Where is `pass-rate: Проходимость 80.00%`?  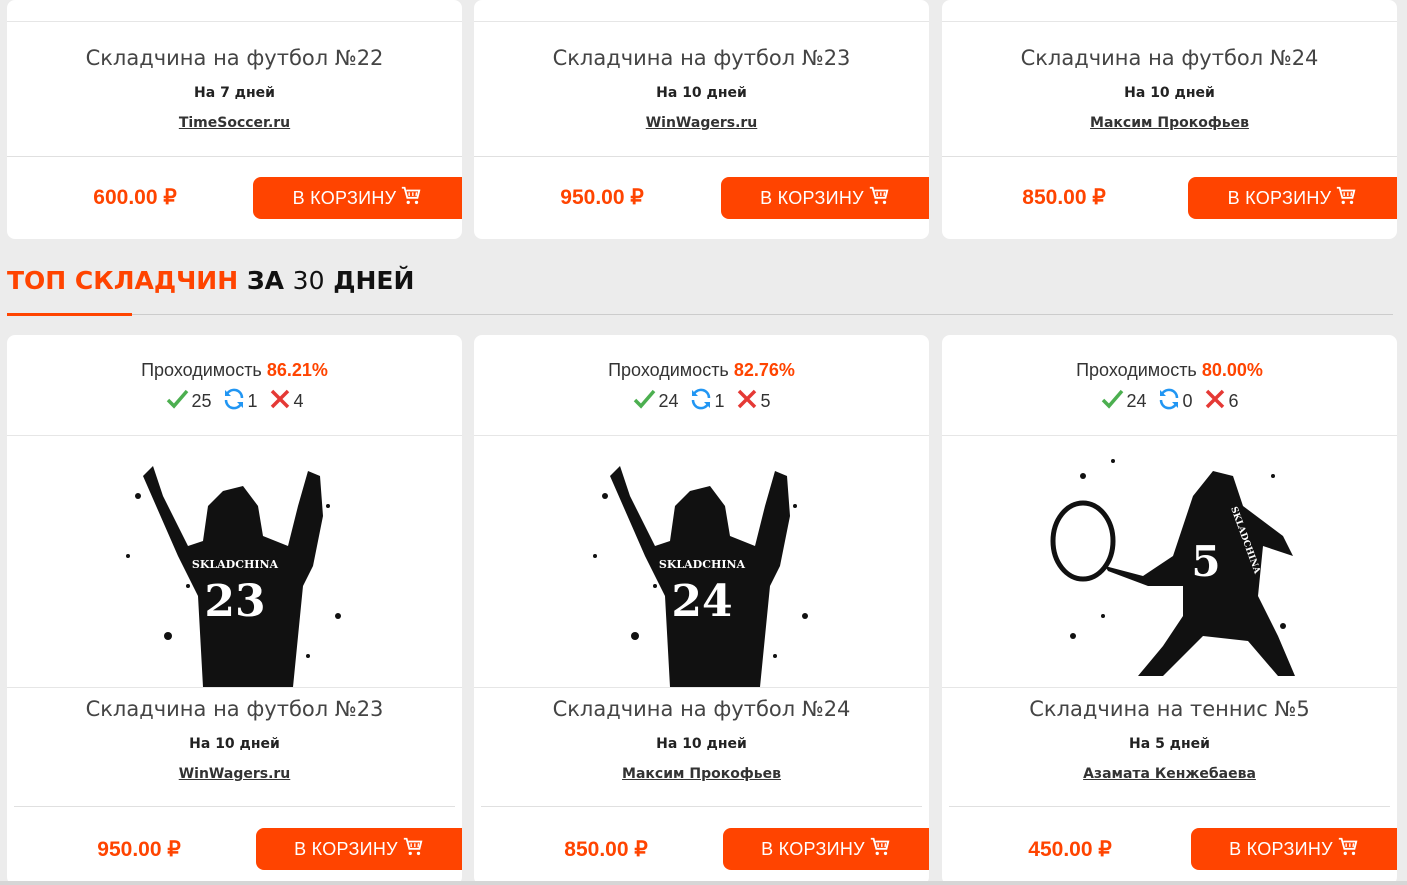
pass-rate: Проходимость 80.00% is located at coordinates (1169, 370).